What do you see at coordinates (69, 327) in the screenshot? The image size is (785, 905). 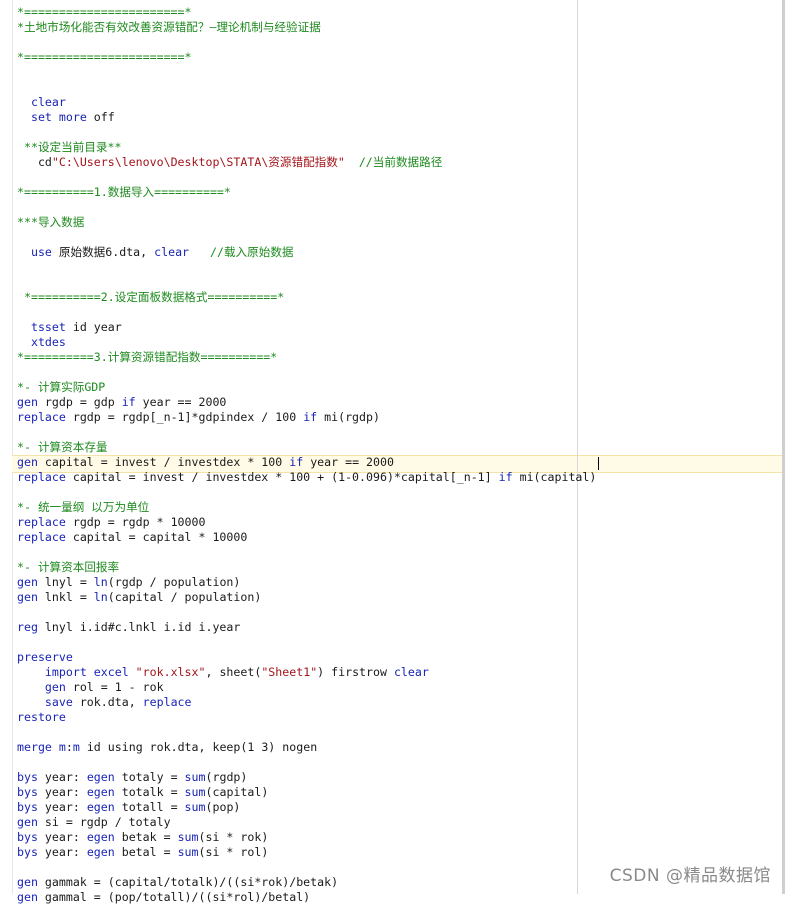 I see `code-line: tsset id year` at bounding box center [69, 327].